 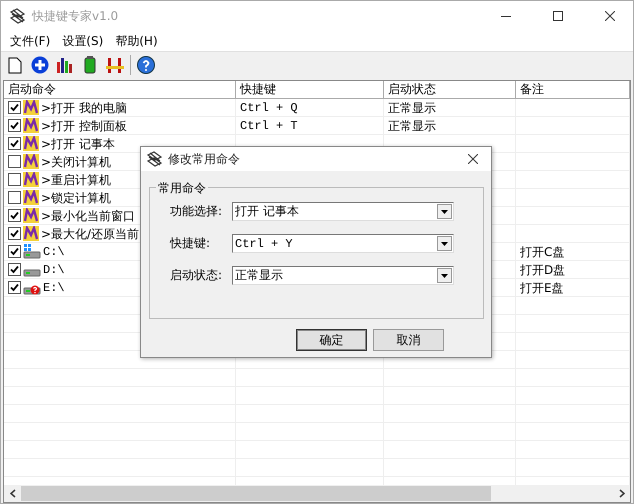 I want to click on command-text: D:\, so click(x=54, y=269).